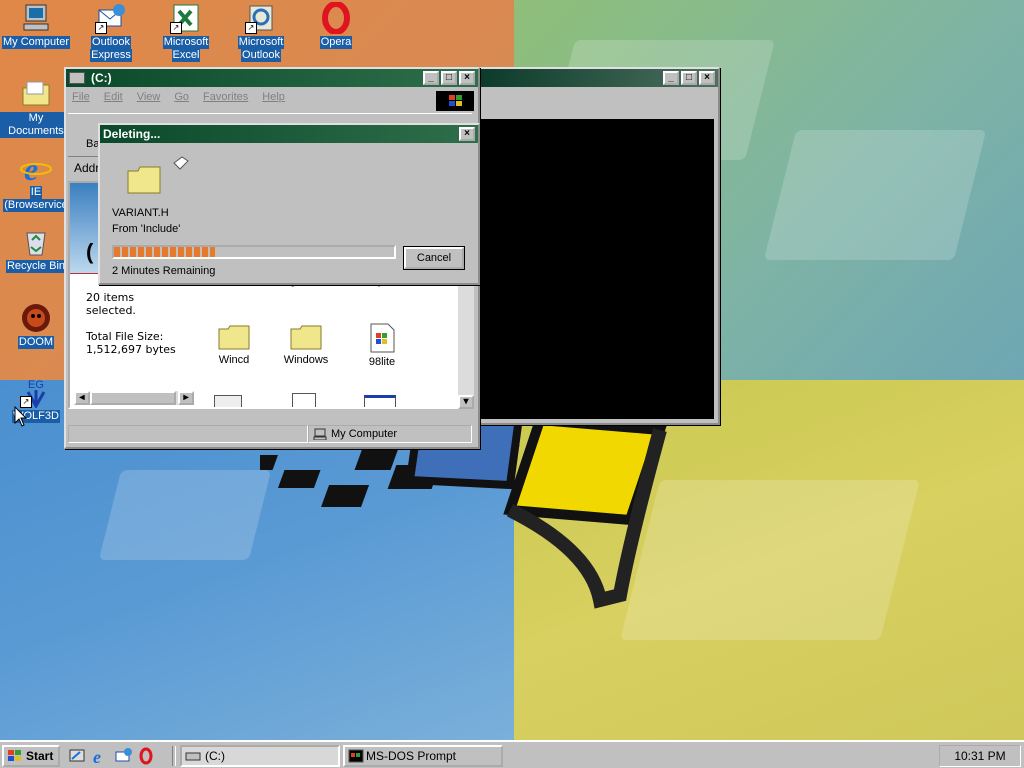  I want to click on total-size-label: Total File Size:, so click(125, 336).